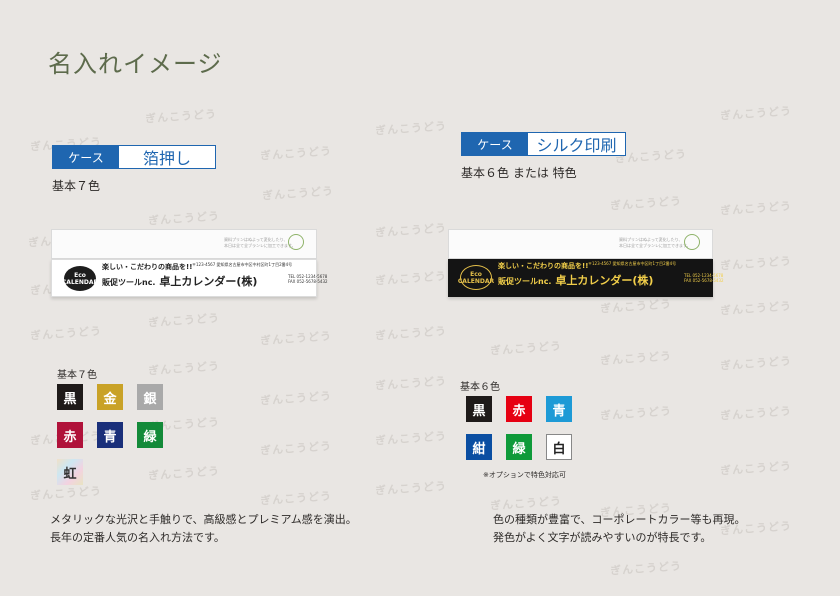 The width and height of the screenshot is (840, 596). Describe the element at coordinates (602, 537) in the screenshot. I see `description-line2: 発色がよく文字が読みやすいのが特長です。` at that location.